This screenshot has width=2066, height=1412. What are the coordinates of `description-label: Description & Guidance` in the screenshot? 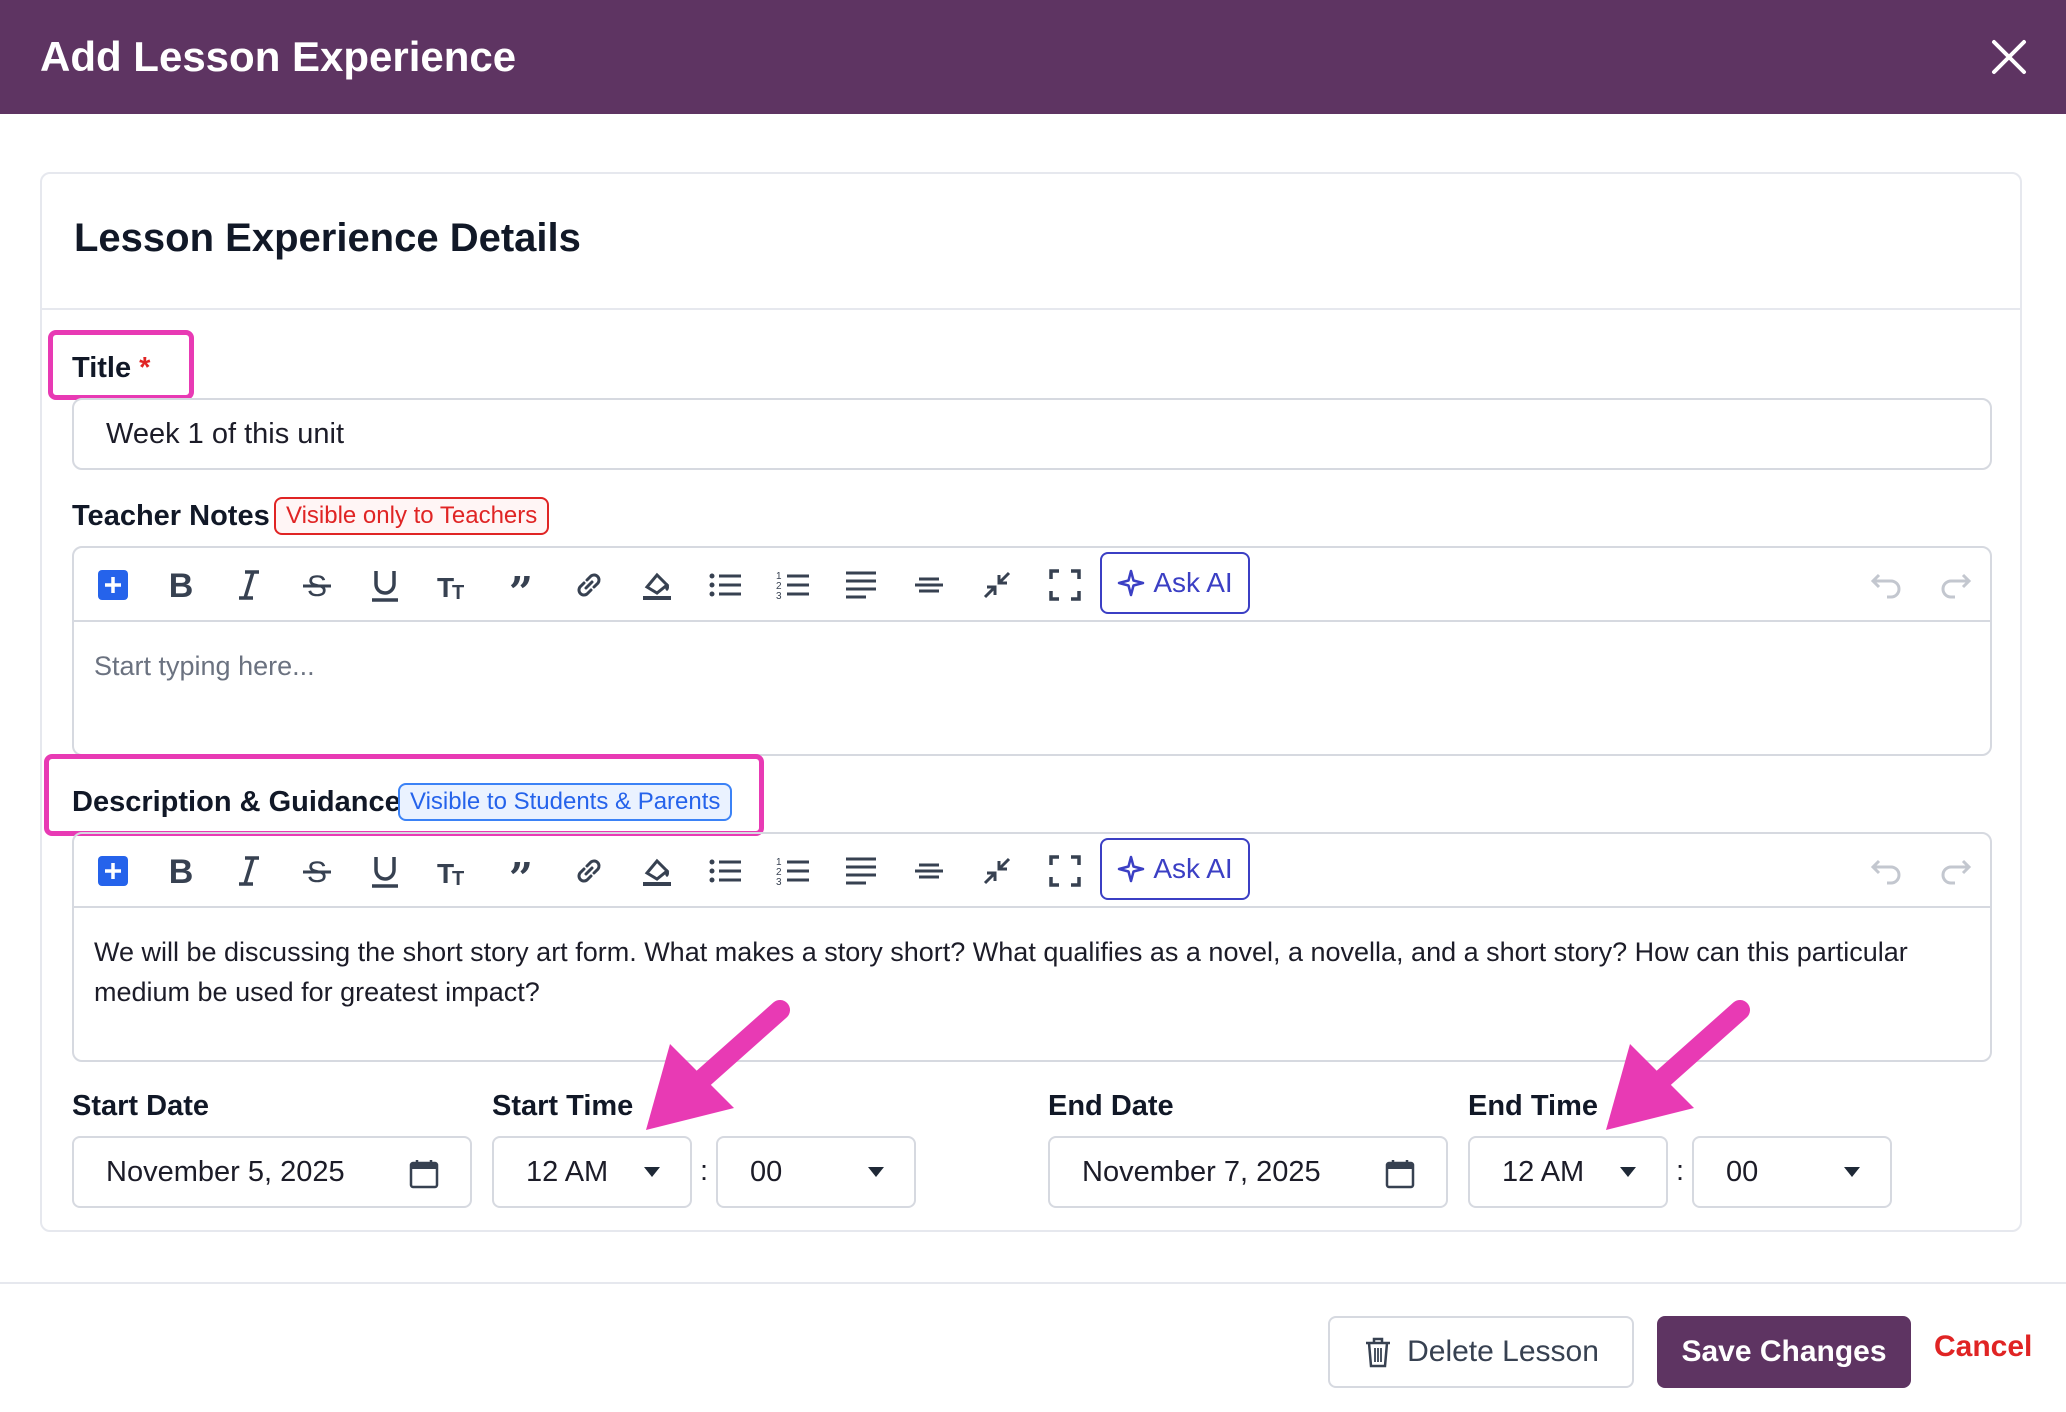 It's located at (236, 802).